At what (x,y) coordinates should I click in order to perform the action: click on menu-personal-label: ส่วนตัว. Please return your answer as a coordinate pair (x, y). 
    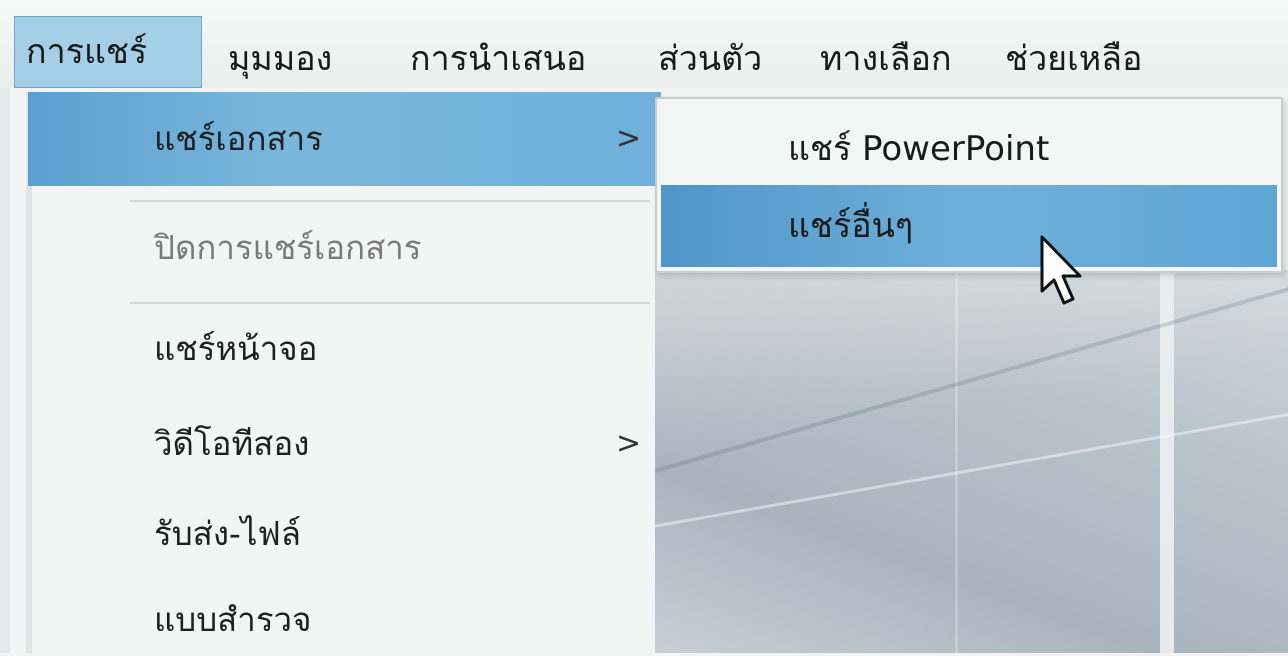
    Looking at the image, I should click on (710, 59).